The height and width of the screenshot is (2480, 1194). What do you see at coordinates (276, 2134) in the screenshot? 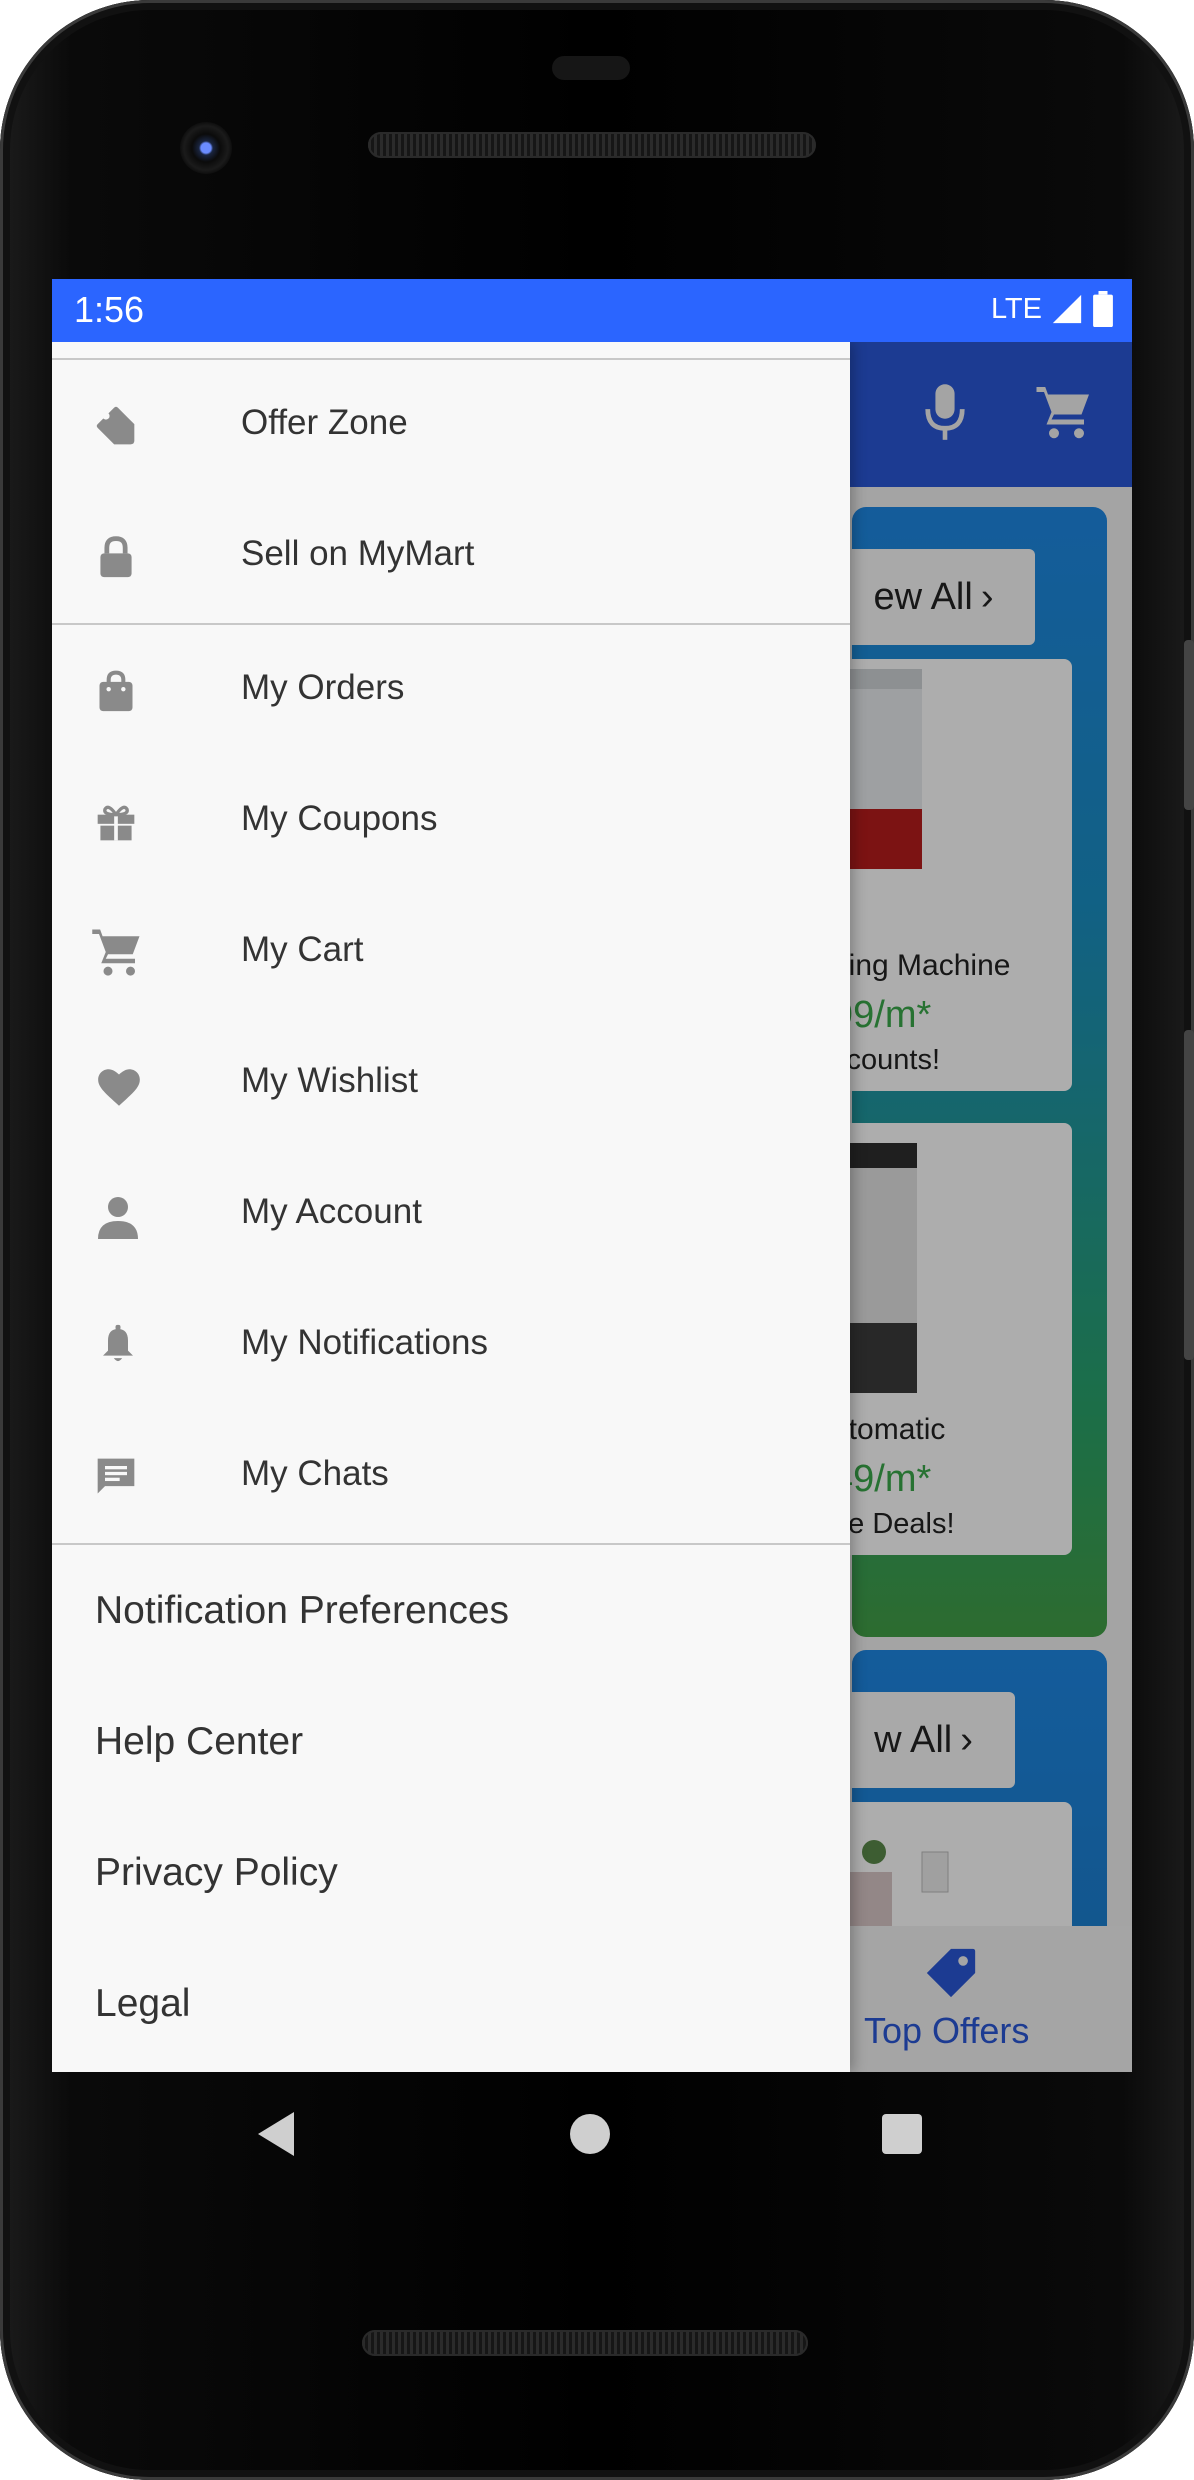
I see `back-icon` at bounding box center [276, 2134].